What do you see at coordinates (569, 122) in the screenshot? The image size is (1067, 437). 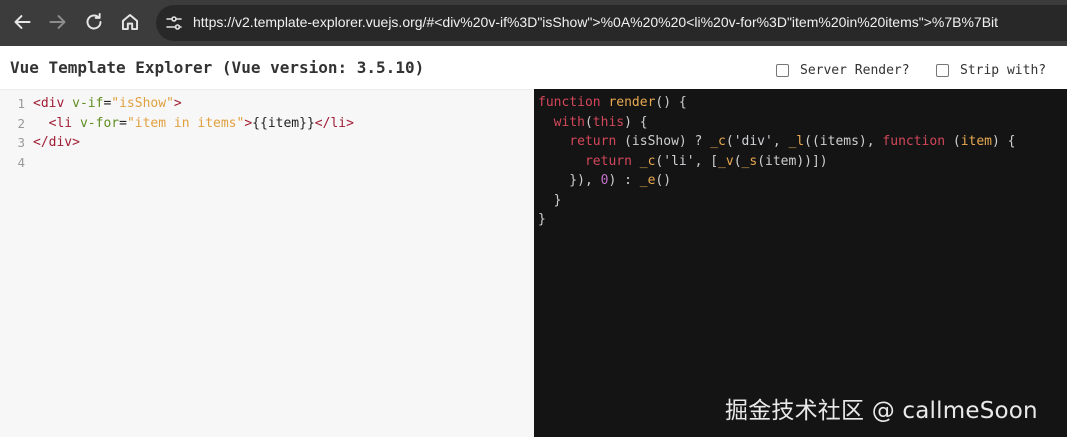 I see `code-token: with` at bounding box center [569, 122].